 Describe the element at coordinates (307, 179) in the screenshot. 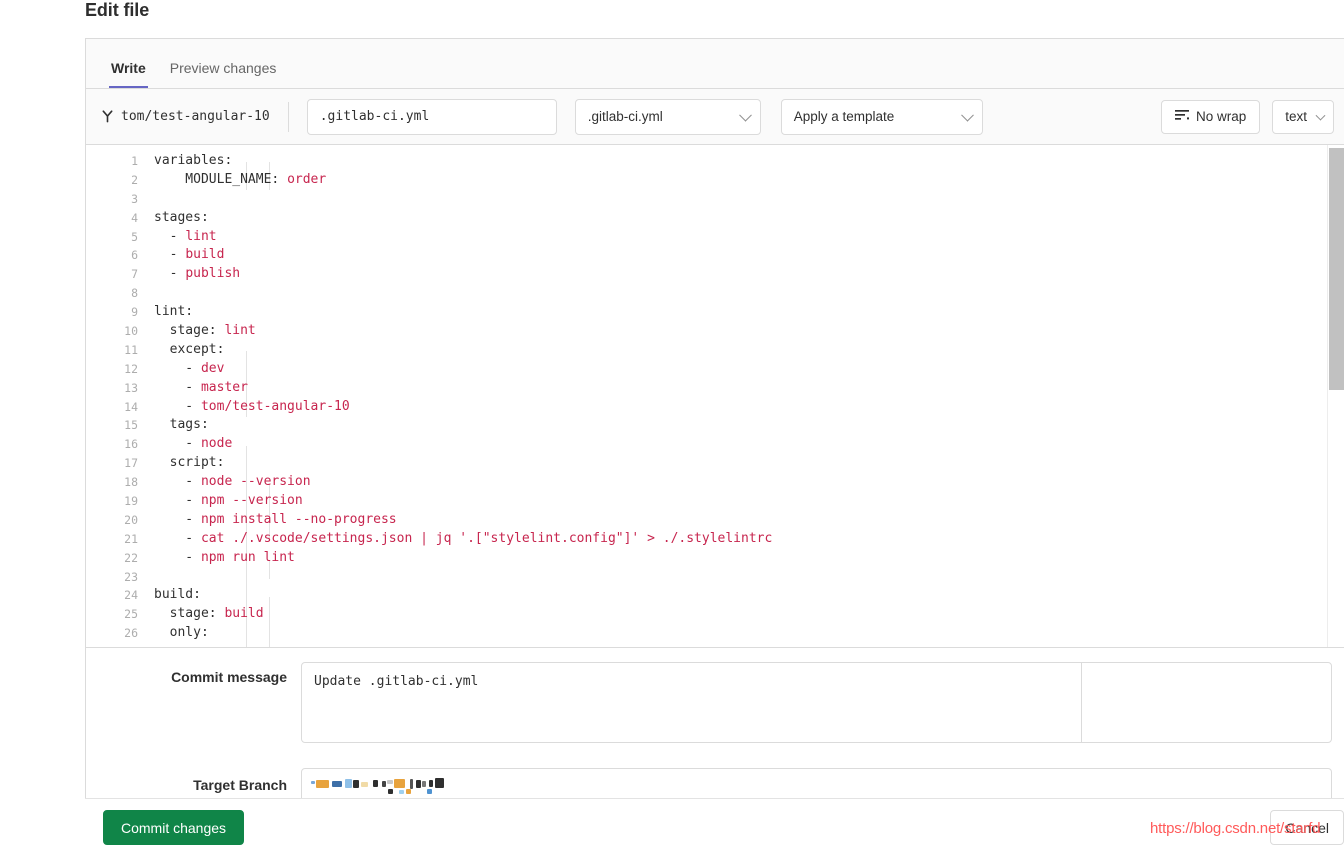

I see `yaml-value: order` at that location.